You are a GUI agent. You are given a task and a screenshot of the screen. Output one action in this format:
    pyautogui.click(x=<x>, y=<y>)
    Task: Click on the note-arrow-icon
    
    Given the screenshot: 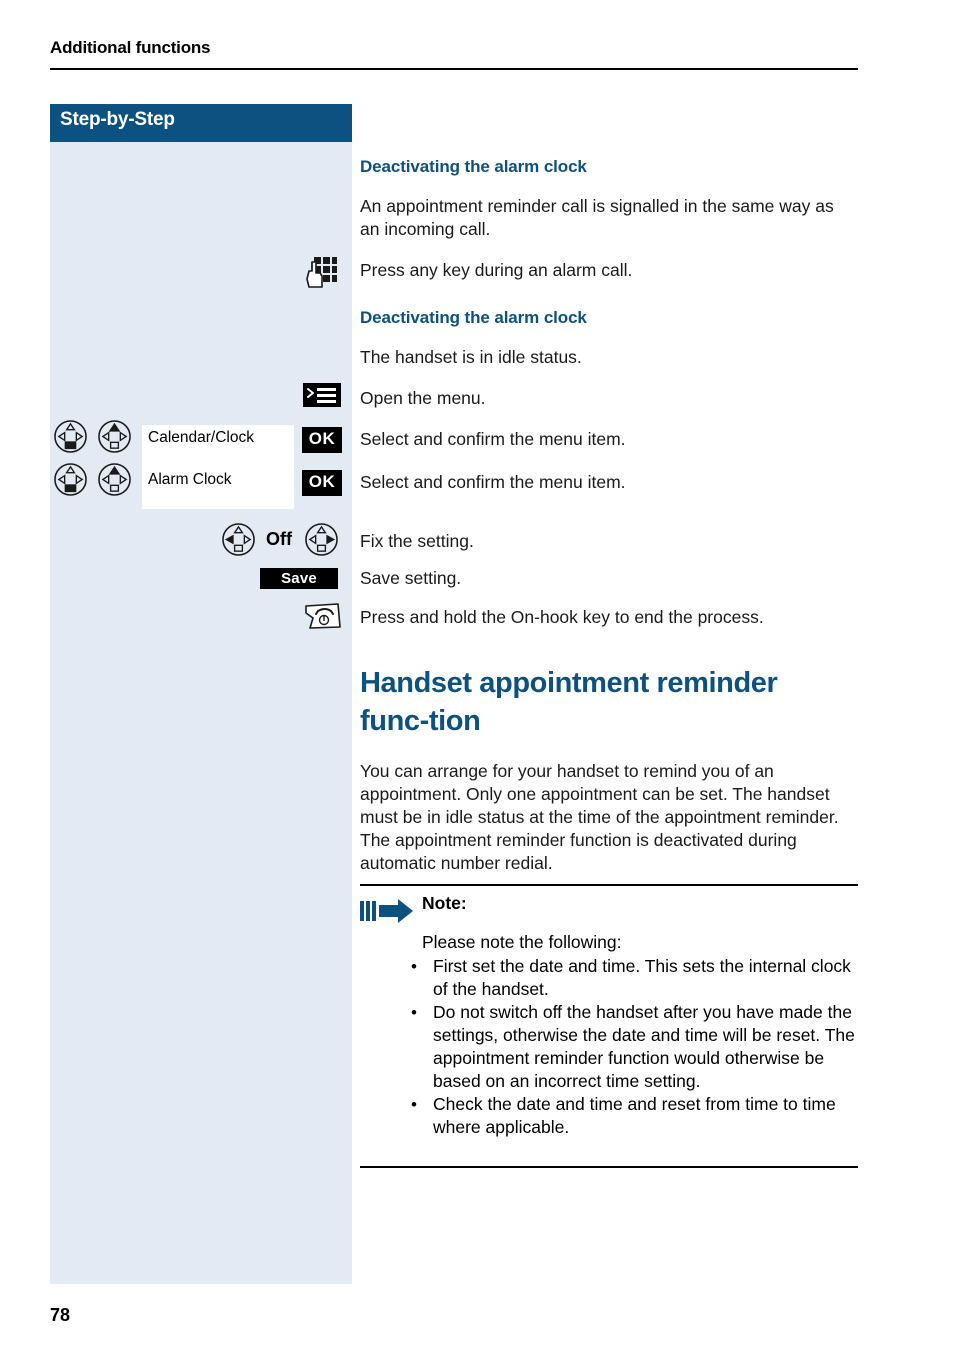 What is the action you would take?
    pyautogui.click(x=387, y=911)
    